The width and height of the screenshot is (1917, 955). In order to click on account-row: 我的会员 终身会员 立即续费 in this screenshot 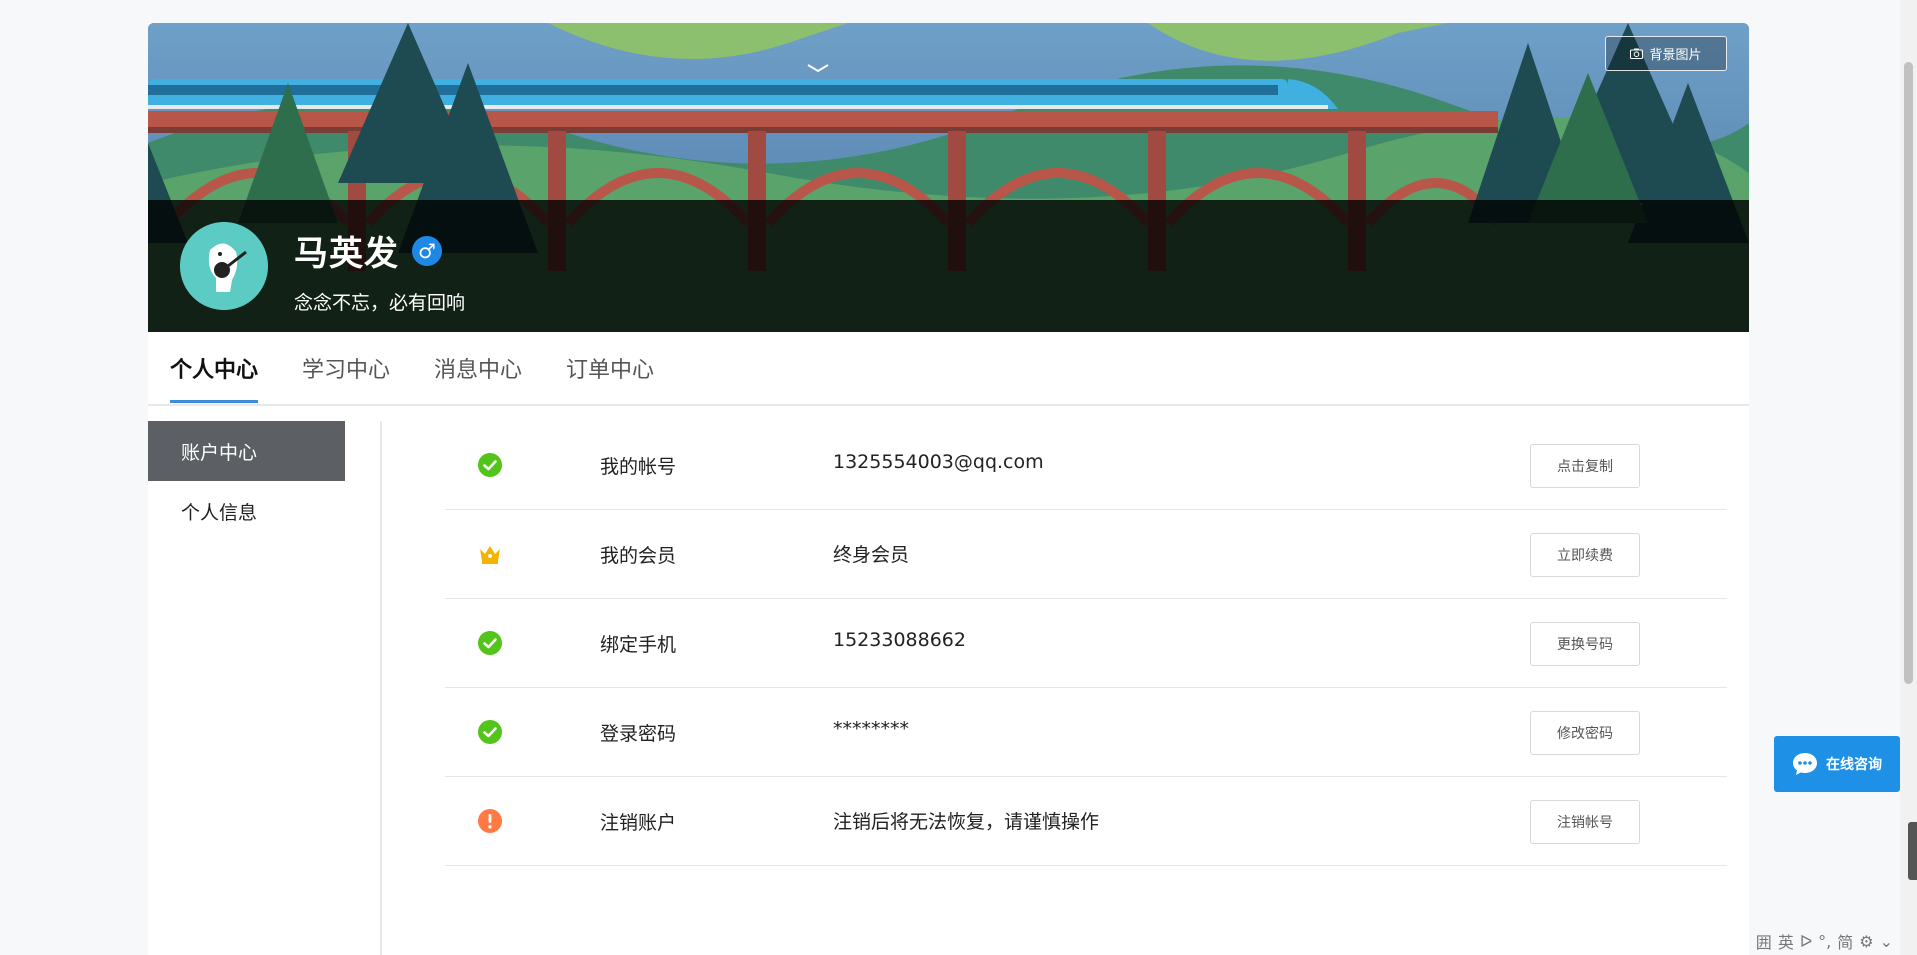, I will do `click(1086, 554)`.